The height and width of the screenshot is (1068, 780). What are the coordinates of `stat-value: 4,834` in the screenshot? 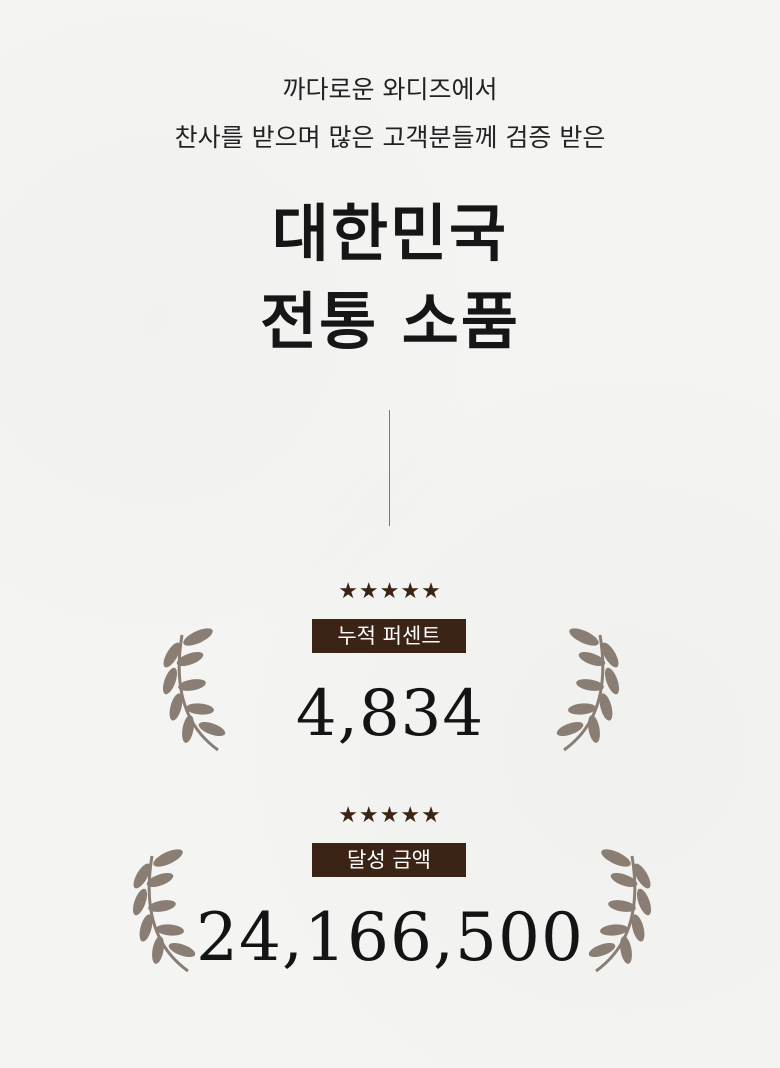 It's located at (390, 714).